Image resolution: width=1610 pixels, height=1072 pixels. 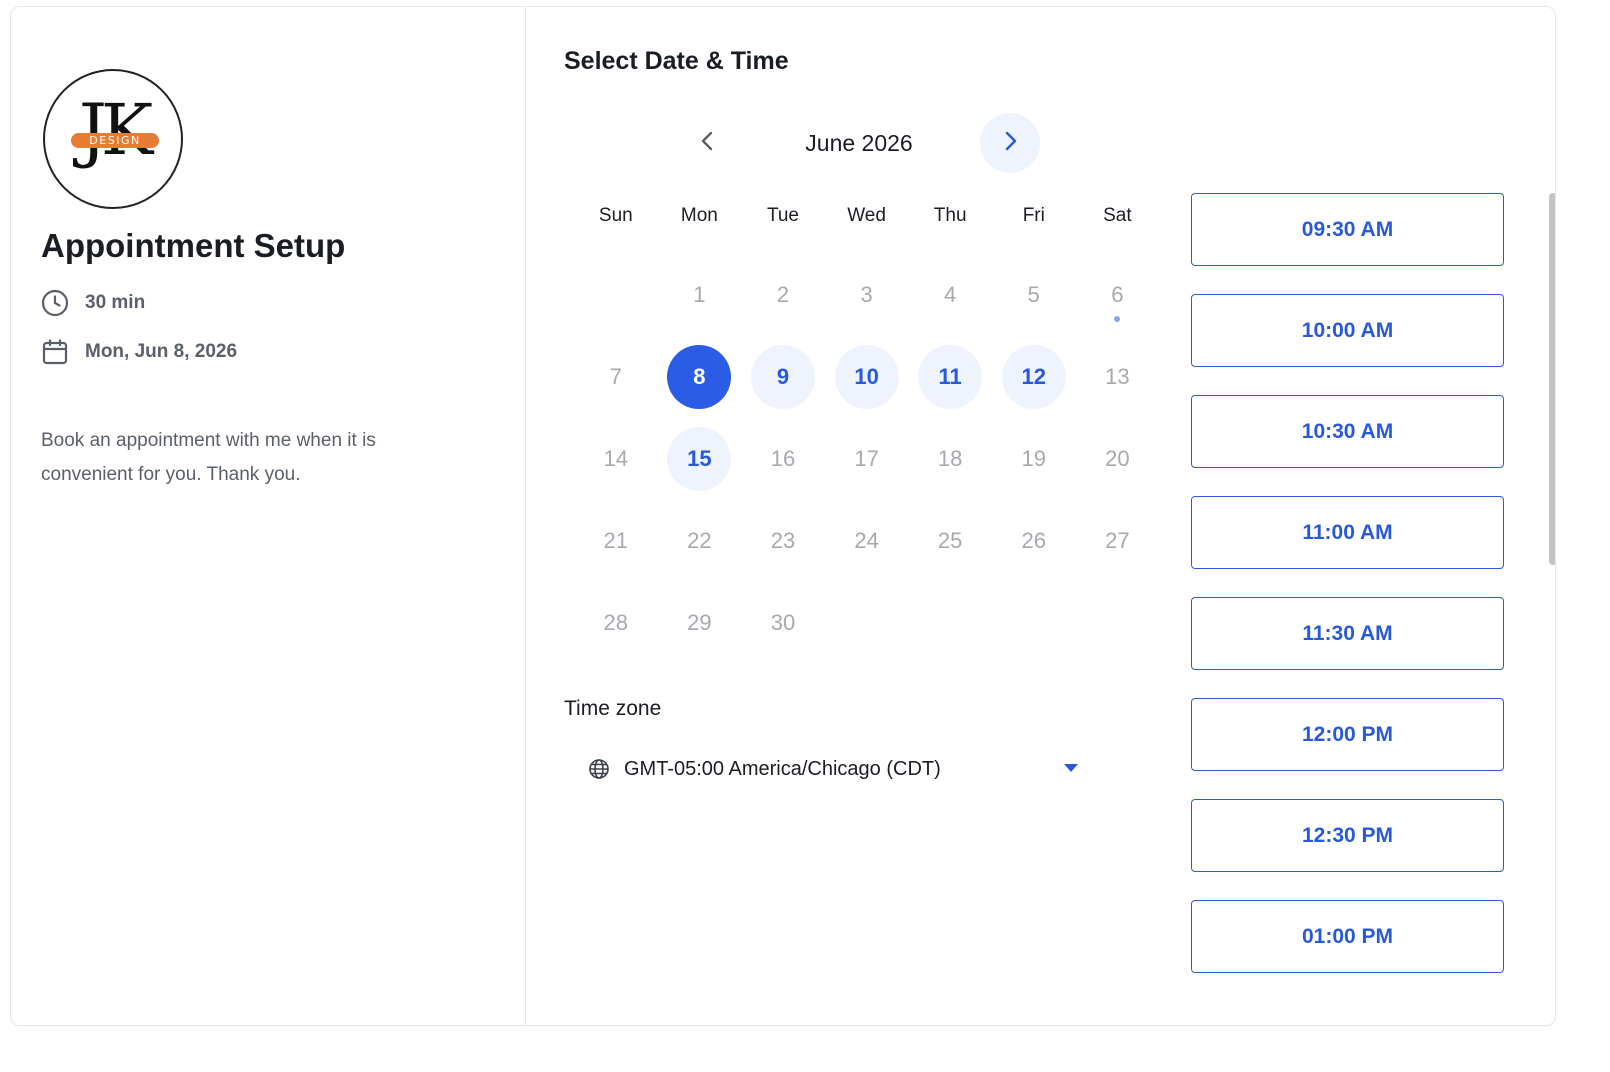 What do you see at coordinates (193, 245) in the screenshot?
I see `event-title: Appointment Setup` at bounding box center [193, 245].